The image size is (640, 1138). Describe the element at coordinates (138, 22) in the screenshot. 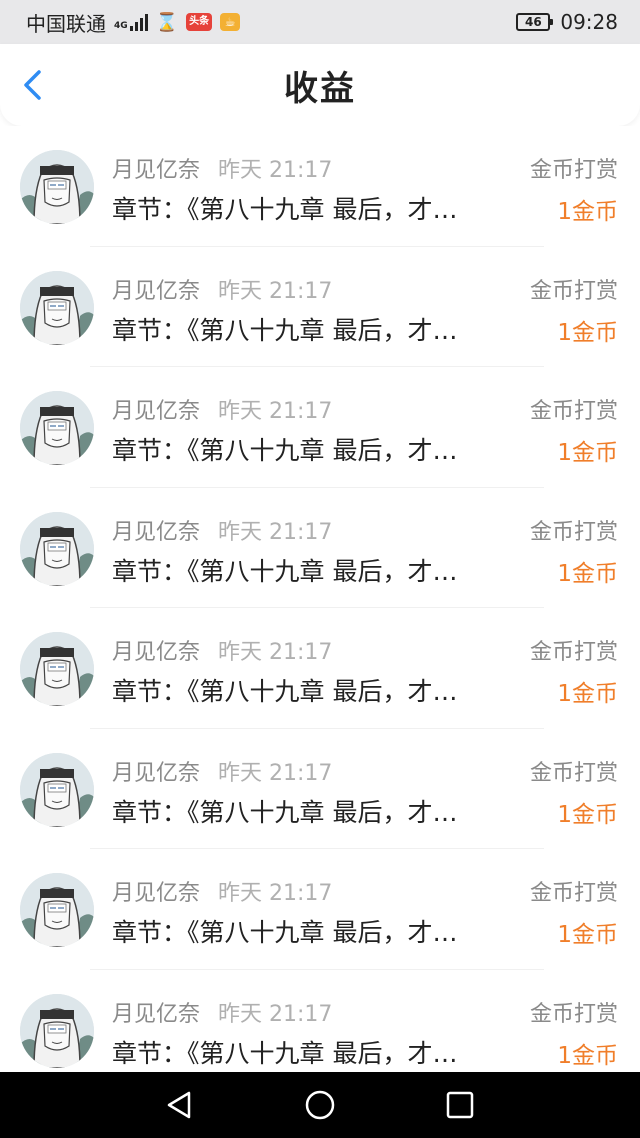

I see `signal-icon` at that location.